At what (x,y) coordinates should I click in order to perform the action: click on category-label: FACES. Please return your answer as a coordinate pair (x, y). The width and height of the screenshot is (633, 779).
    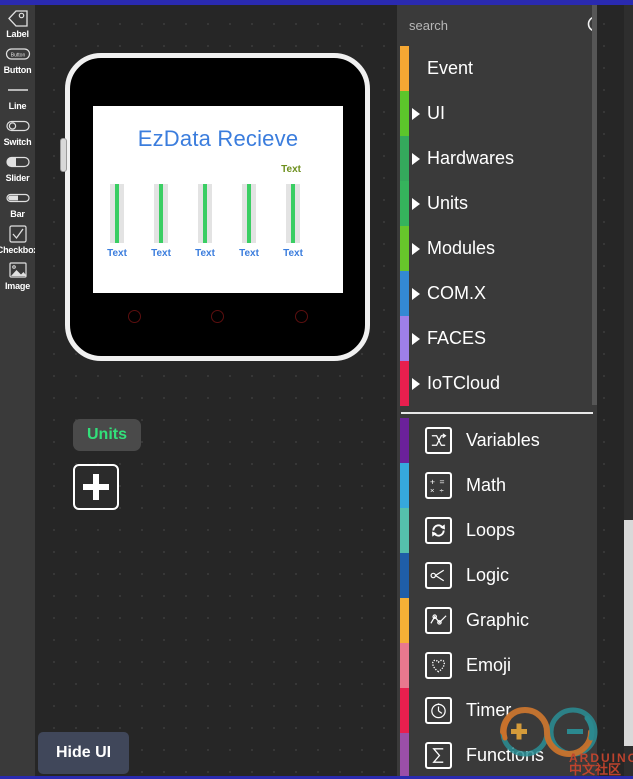
    Looking at the image, I should click on (457, 338).